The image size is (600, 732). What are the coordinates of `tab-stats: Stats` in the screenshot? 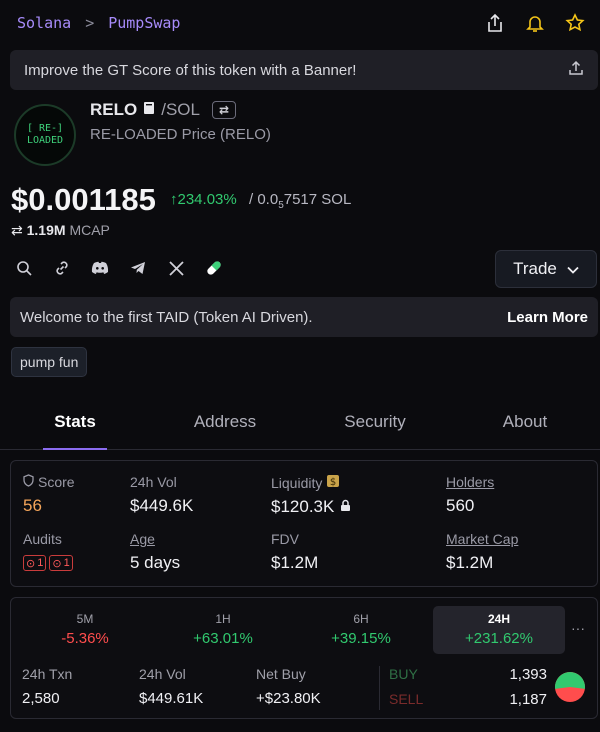 It's located at (75, 423).